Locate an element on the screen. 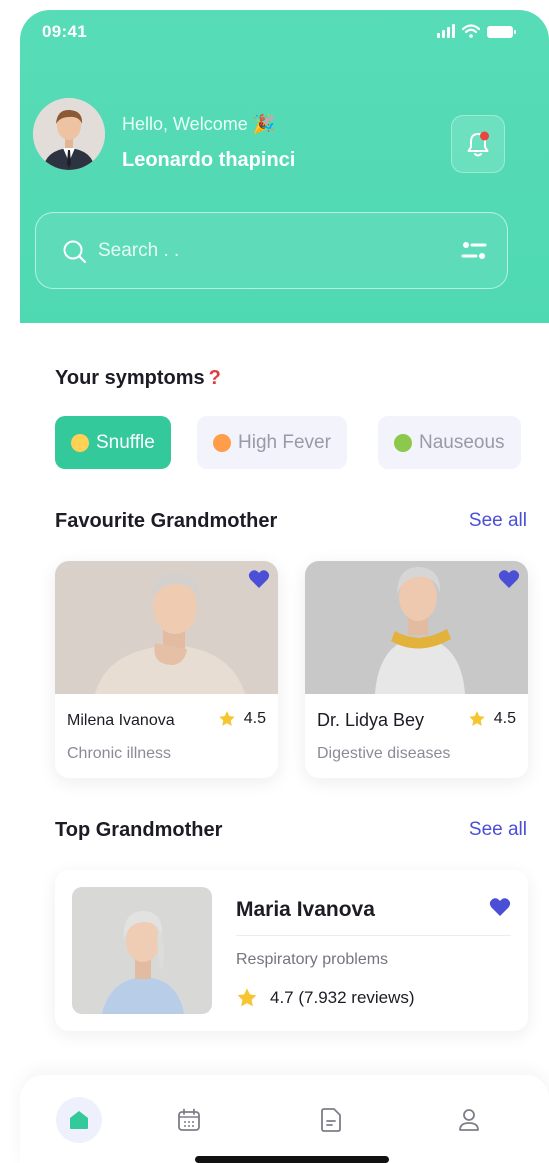  chip-label: Nauseous is located at coordinates (462, 442).